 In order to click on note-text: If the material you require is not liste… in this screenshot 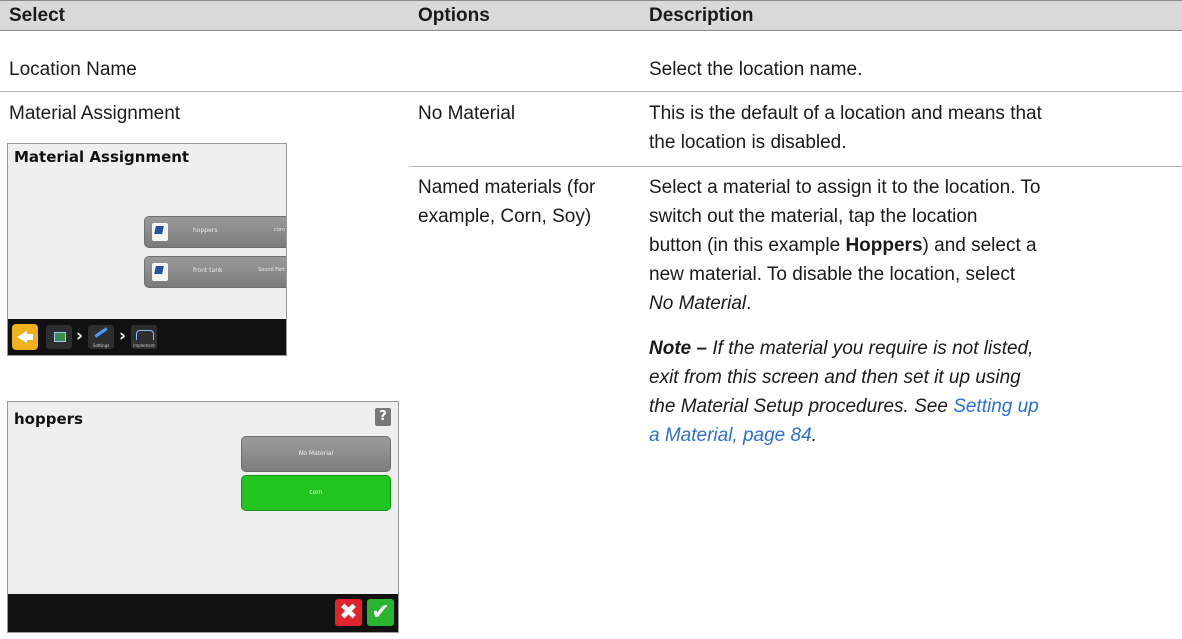, I will do `click(870, 348)`.